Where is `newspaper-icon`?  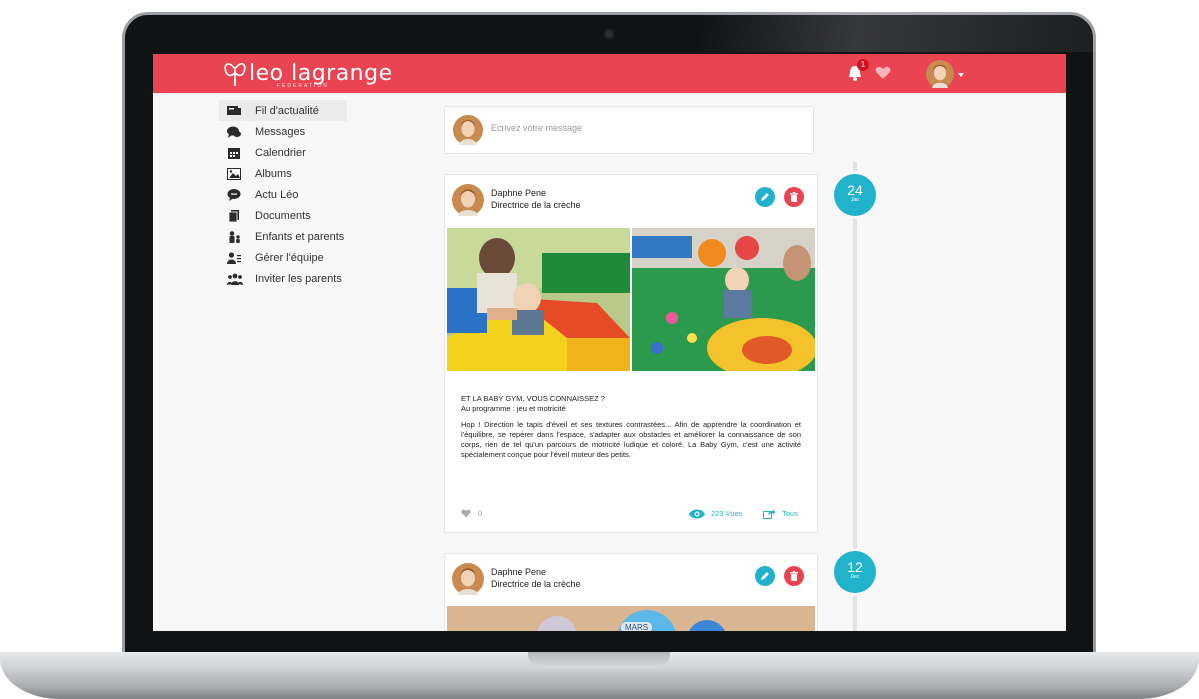
newspaper-icon is located at coordinates (234, 111).